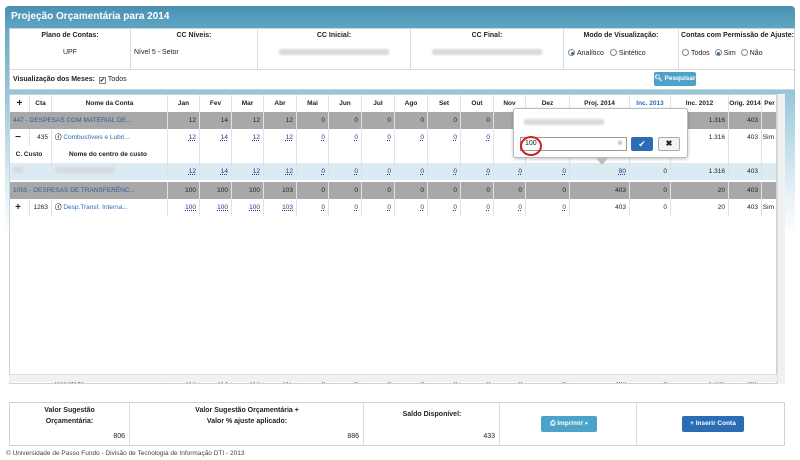 This screenshot has height=460, width=800. I want to click on cc-row: 12 14 12 12 0 0 0 0 0 0 0 0 80 0 1.316 403, so click(393, 171).